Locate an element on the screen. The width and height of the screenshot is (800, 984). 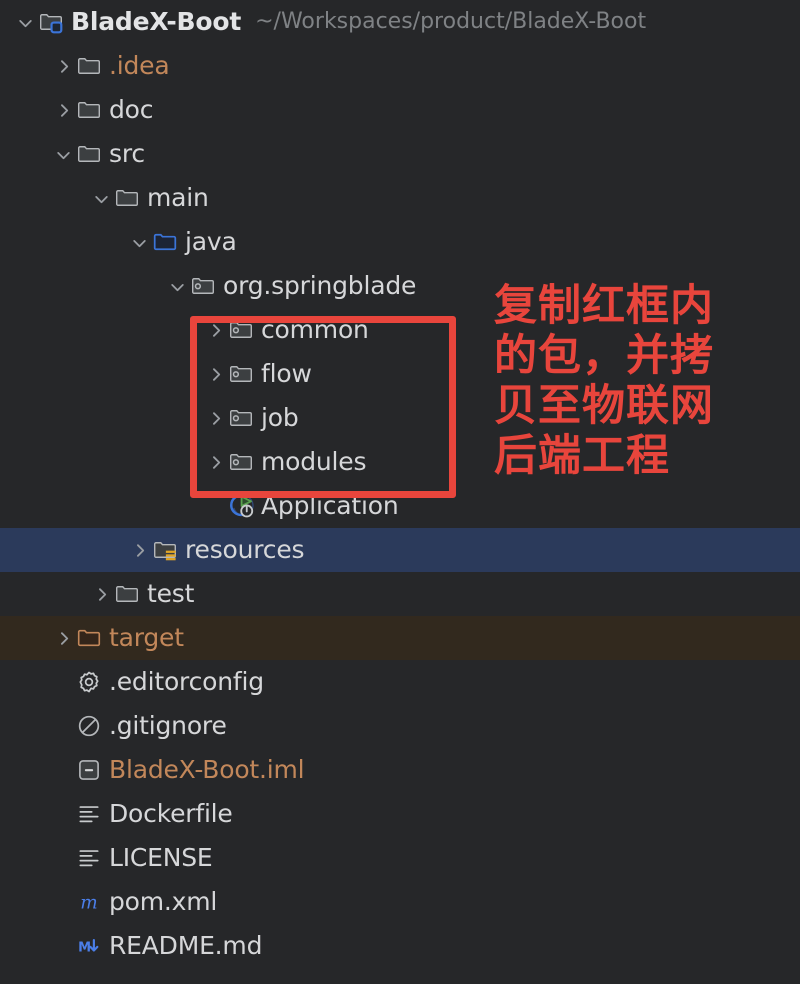
tree-row-label: resources is located at coordinates (245, 549).